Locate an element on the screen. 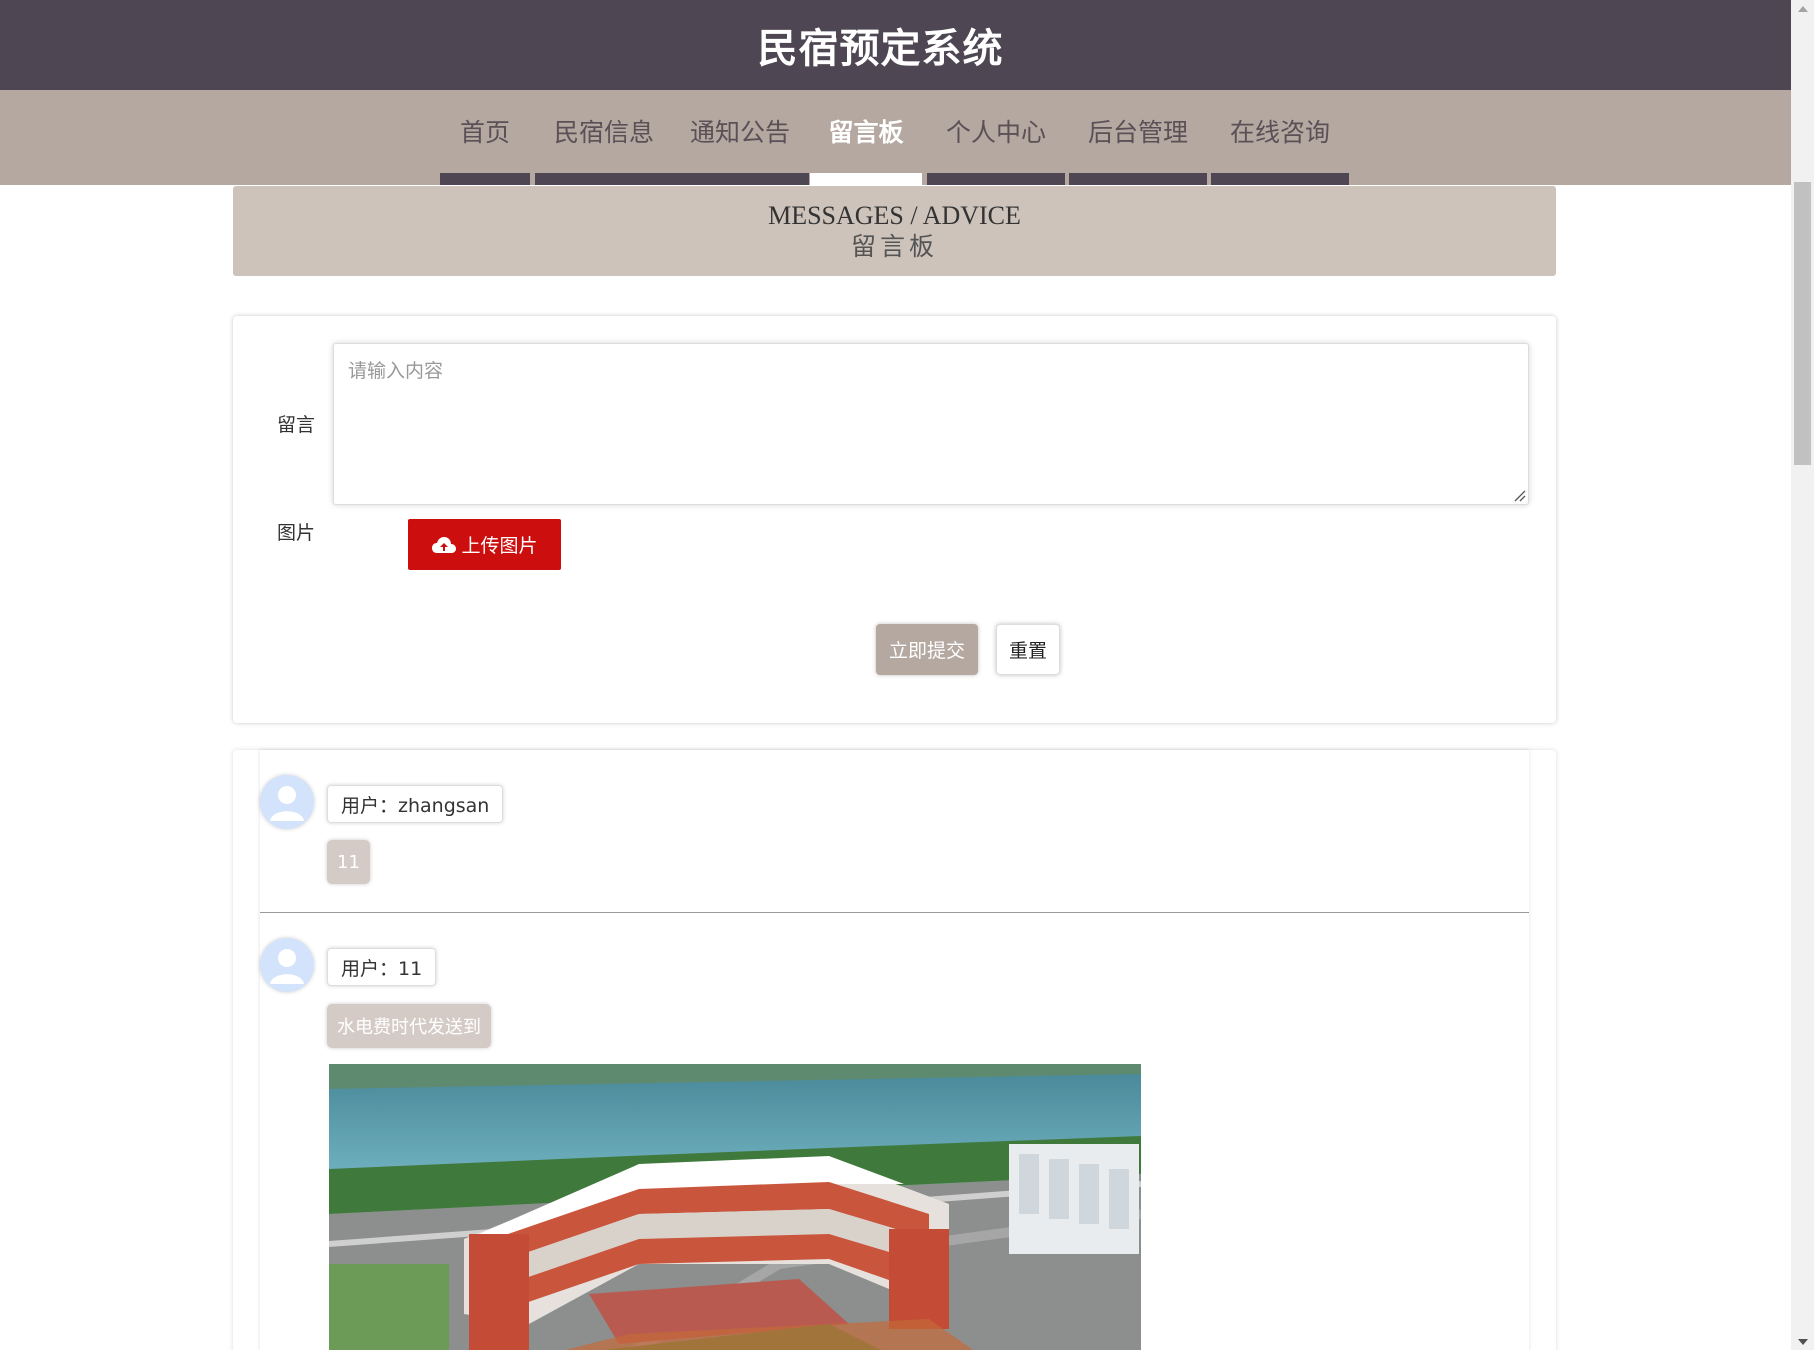 Image resolution: width=1814 pixels, height=1350 pixels. scroll-thumb is located at coordinates (1802, 323).